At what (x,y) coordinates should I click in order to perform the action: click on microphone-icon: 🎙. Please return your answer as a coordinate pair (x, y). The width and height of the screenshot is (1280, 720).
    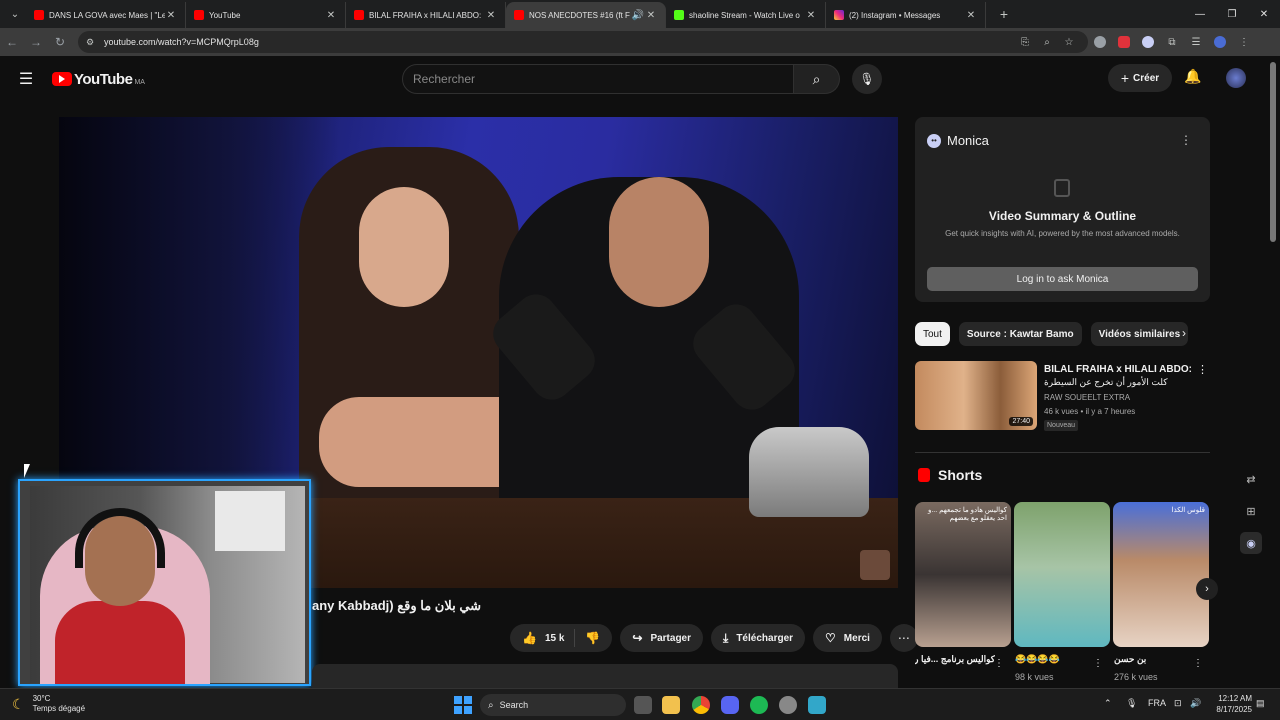
    Looking at the image, I should click on (1131, 703).